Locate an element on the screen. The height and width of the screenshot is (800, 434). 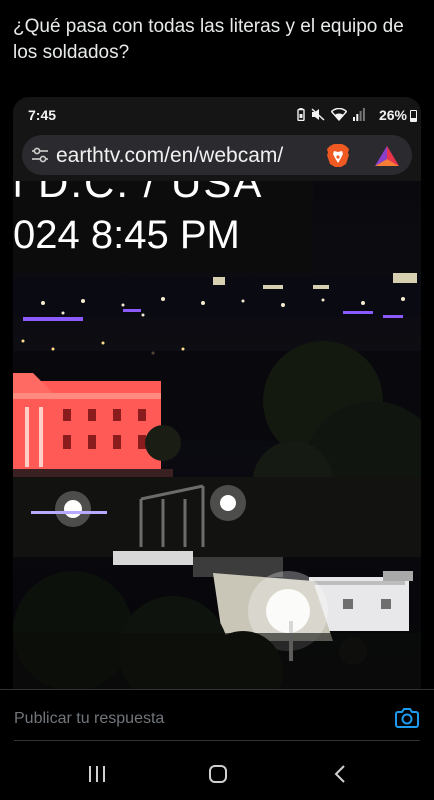
home-icon is located at coordinates (218, 774).